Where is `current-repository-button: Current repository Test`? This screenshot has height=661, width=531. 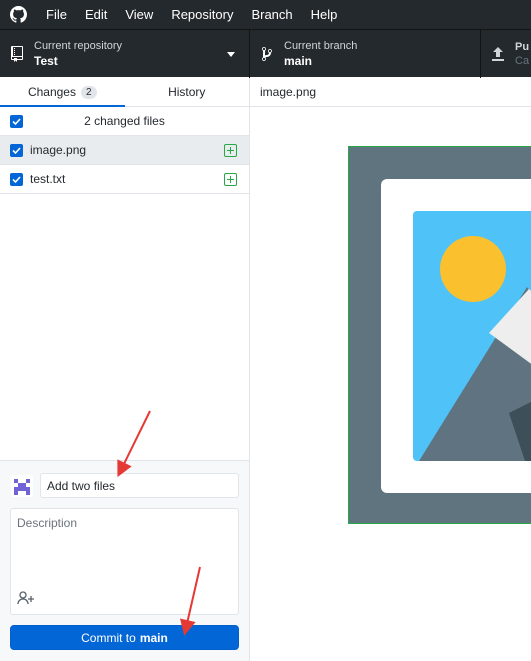 current-repository-button: Current repository Test is located at coordinates (125, 54).